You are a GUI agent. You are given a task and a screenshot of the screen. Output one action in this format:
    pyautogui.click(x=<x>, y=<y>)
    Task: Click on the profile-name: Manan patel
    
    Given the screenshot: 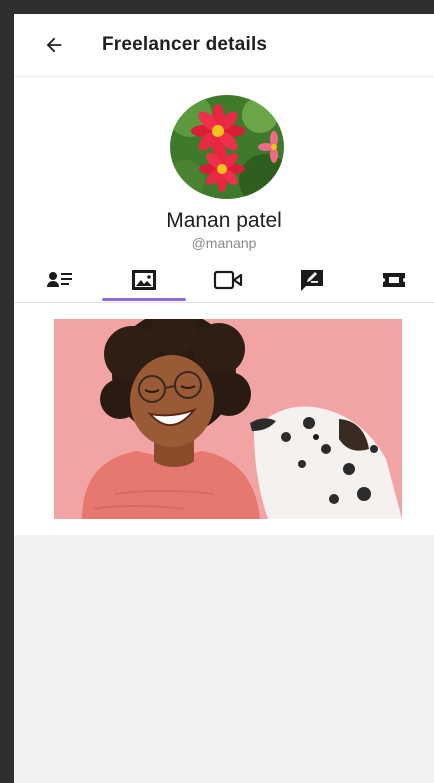 What is the action you would take?
    pyautogui.click(x=224, y=220)
    